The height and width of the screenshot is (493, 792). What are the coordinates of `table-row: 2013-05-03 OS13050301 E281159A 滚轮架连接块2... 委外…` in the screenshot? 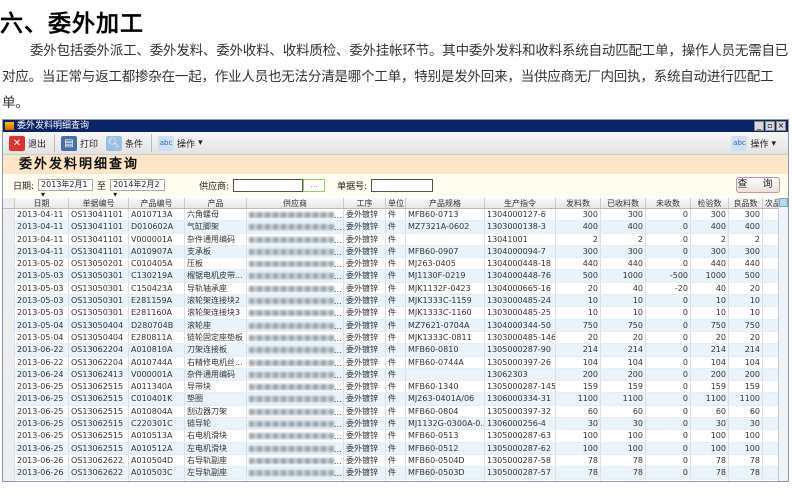 It's located at (395, 301).